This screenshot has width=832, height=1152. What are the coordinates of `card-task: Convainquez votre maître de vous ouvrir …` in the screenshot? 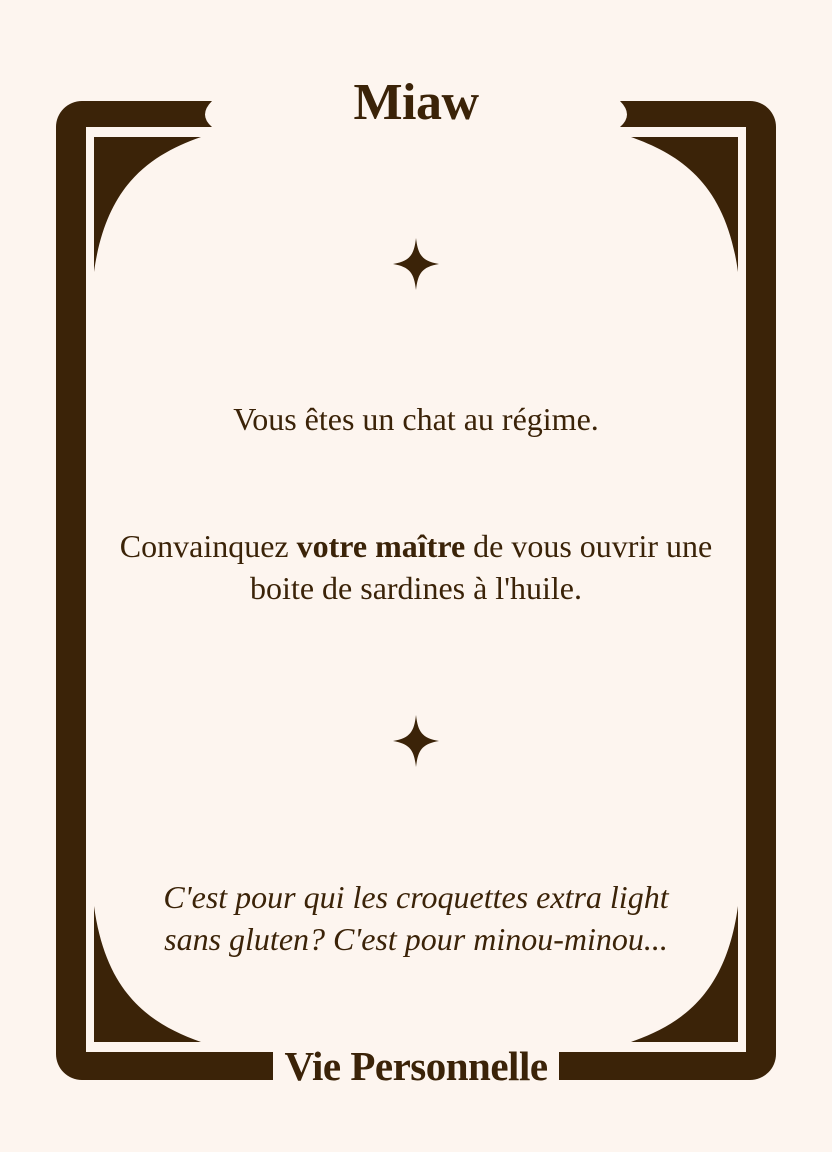 It's located at (416, 567).